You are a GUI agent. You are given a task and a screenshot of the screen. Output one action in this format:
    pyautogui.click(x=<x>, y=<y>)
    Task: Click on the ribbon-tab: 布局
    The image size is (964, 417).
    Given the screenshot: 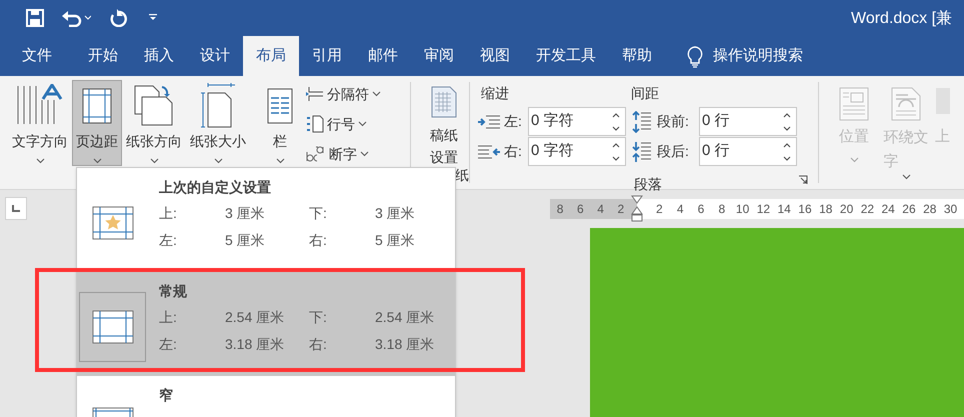 What is the action you would take?
    pyautogui.click(x=271, y=56)
    